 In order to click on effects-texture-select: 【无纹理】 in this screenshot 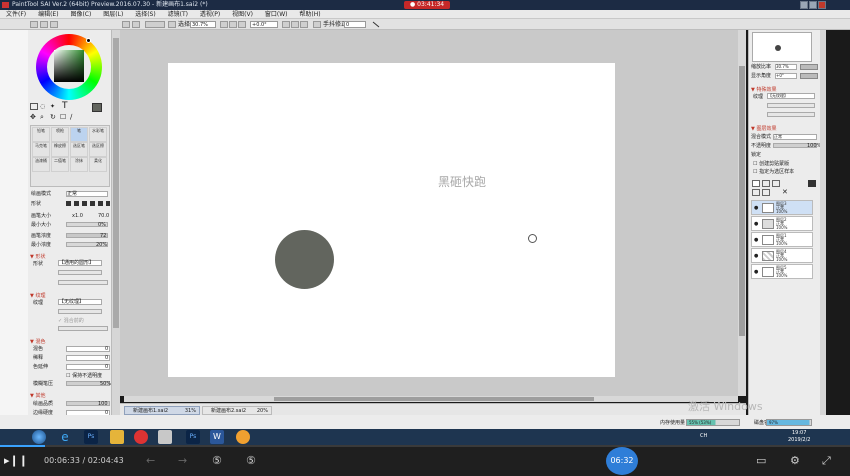, I will do `click(791, 96)`.